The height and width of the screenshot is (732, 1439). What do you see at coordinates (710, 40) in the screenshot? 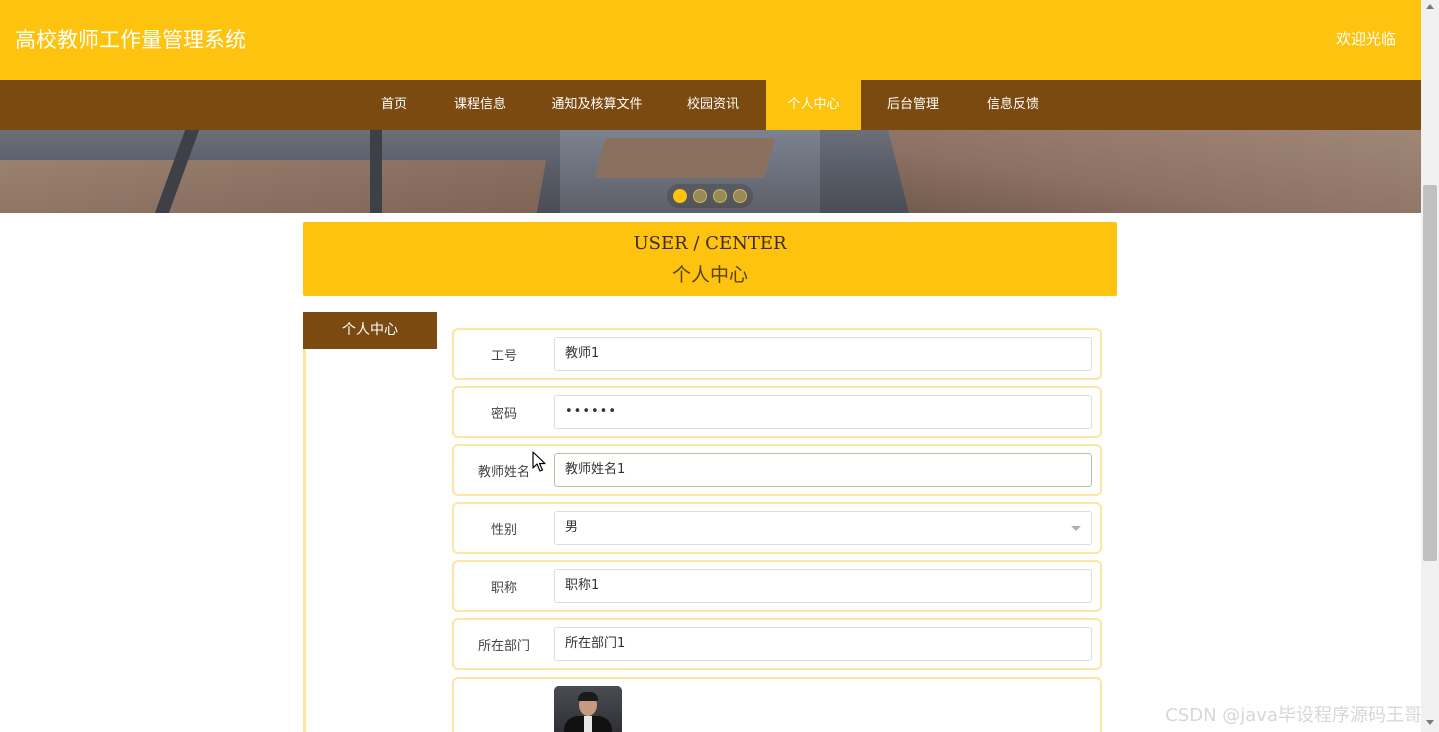
I see `top-header: 高校教师工作量管理系统 欢迎光临` at bounding box center [710, 40].